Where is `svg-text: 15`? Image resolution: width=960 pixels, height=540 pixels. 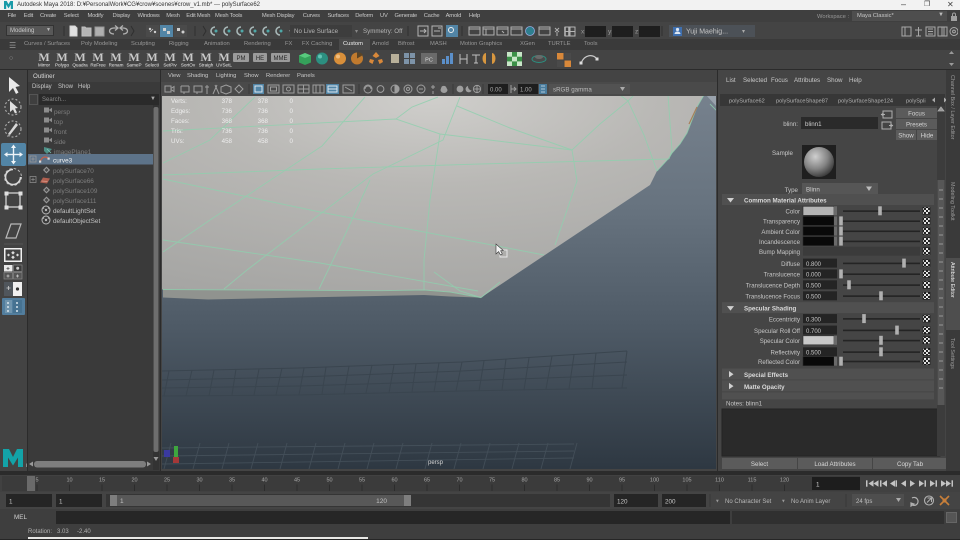
svg-text: 15 is located at coordinates (102, 481).